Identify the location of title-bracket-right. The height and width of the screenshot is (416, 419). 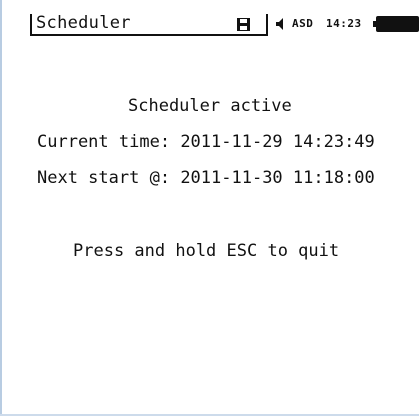
(267, 24).